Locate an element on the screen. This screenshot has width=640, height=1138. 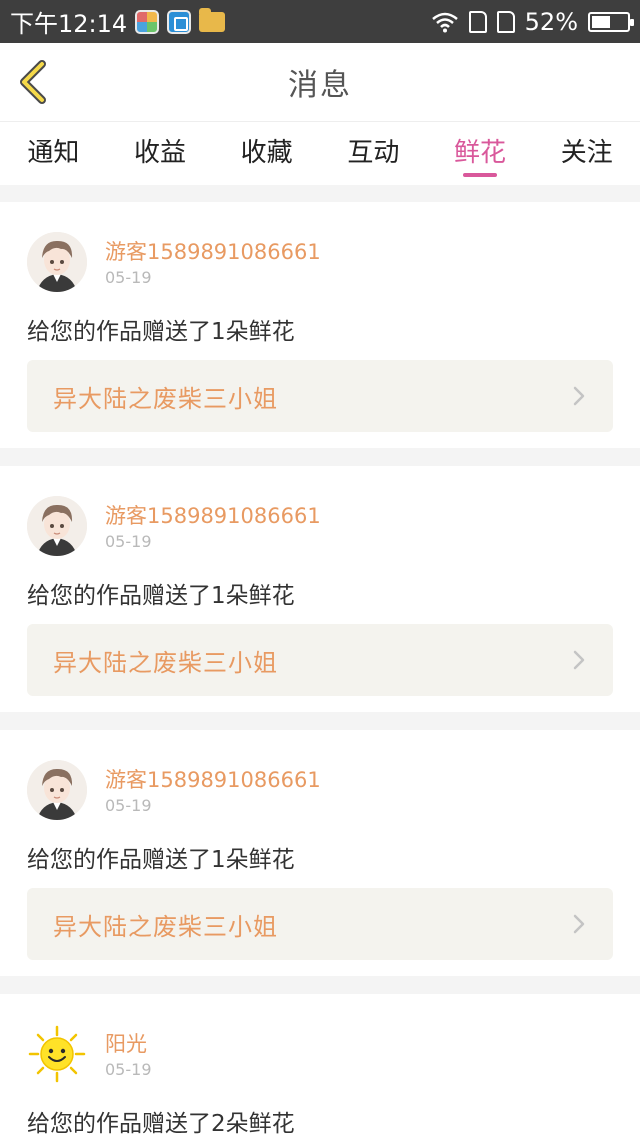
battery-fill is located at coordinates (601, 21).